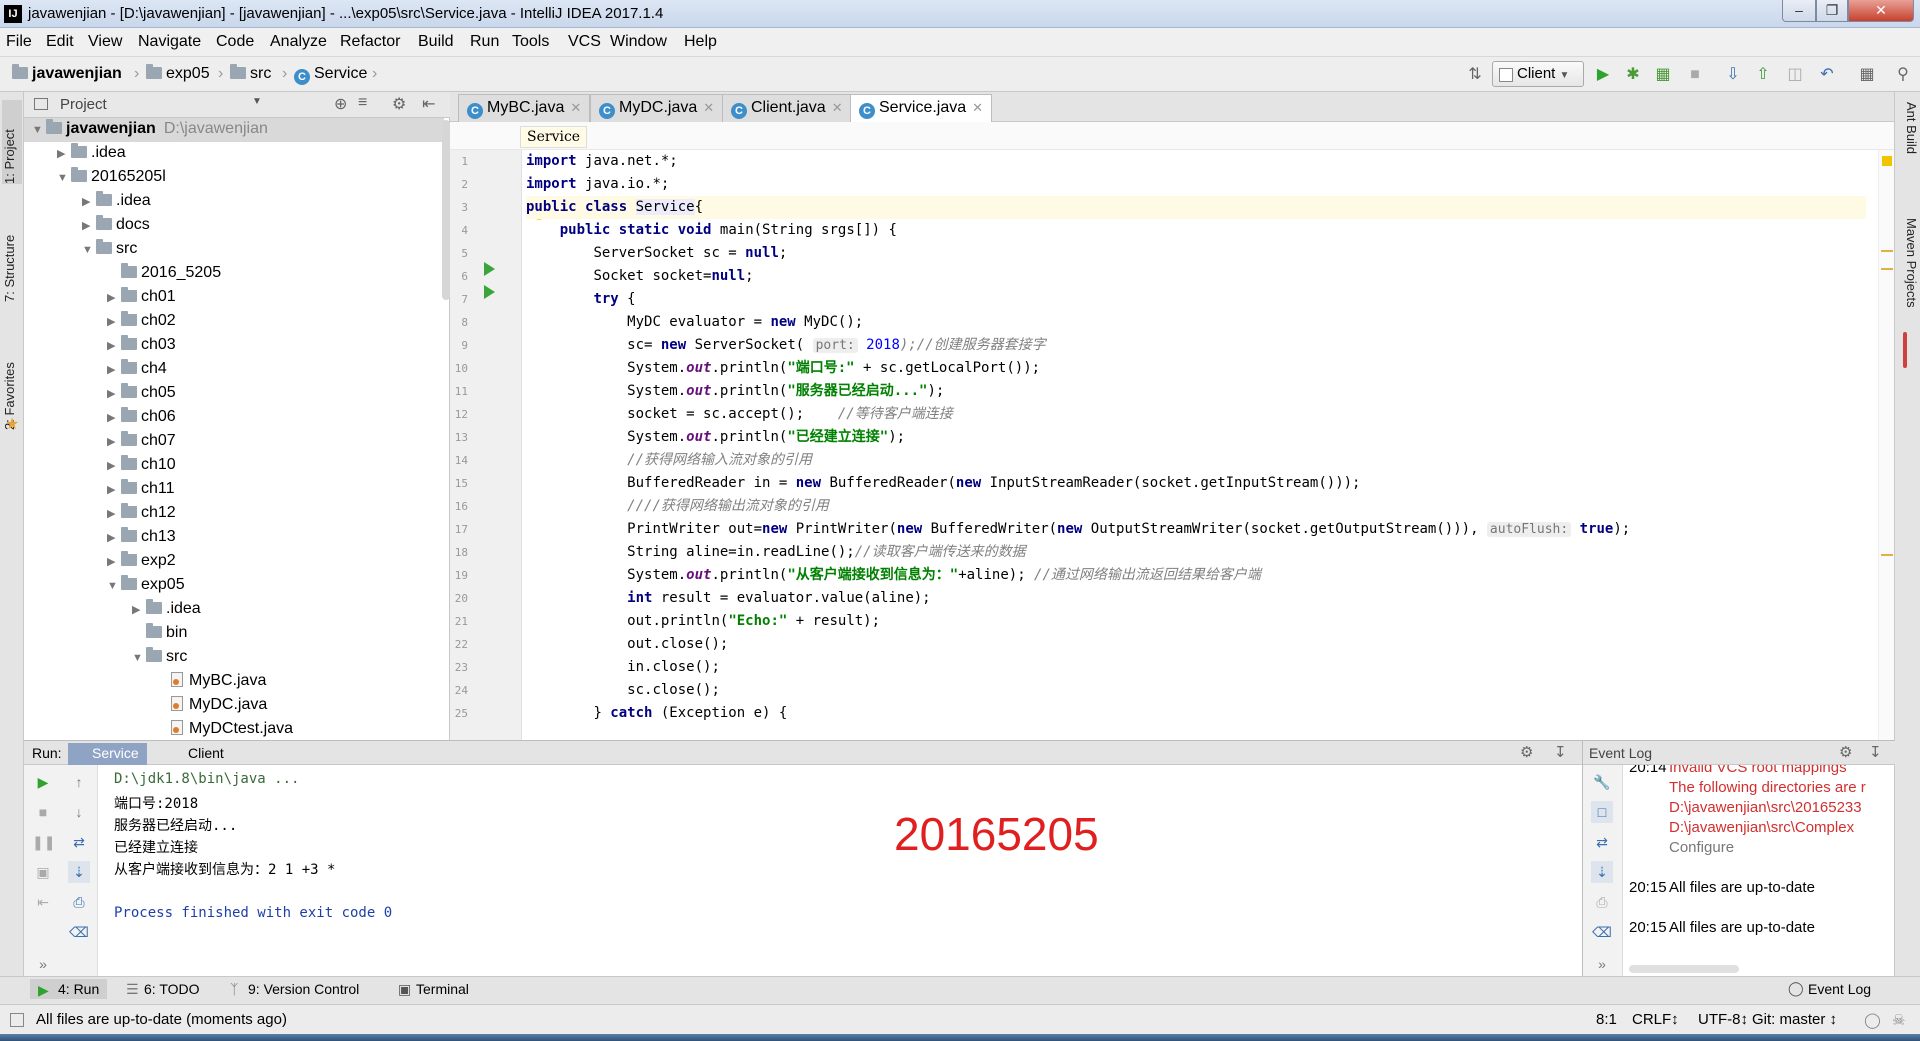  I want to click on menu-run: Run, so click(484, 42).